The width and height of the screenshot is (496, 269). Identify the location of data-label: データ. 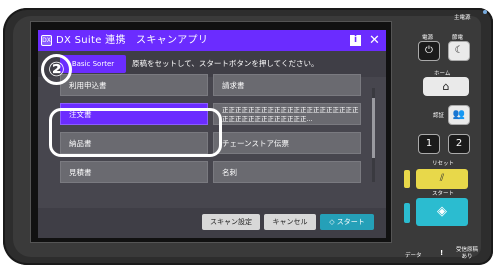
(413, 256).